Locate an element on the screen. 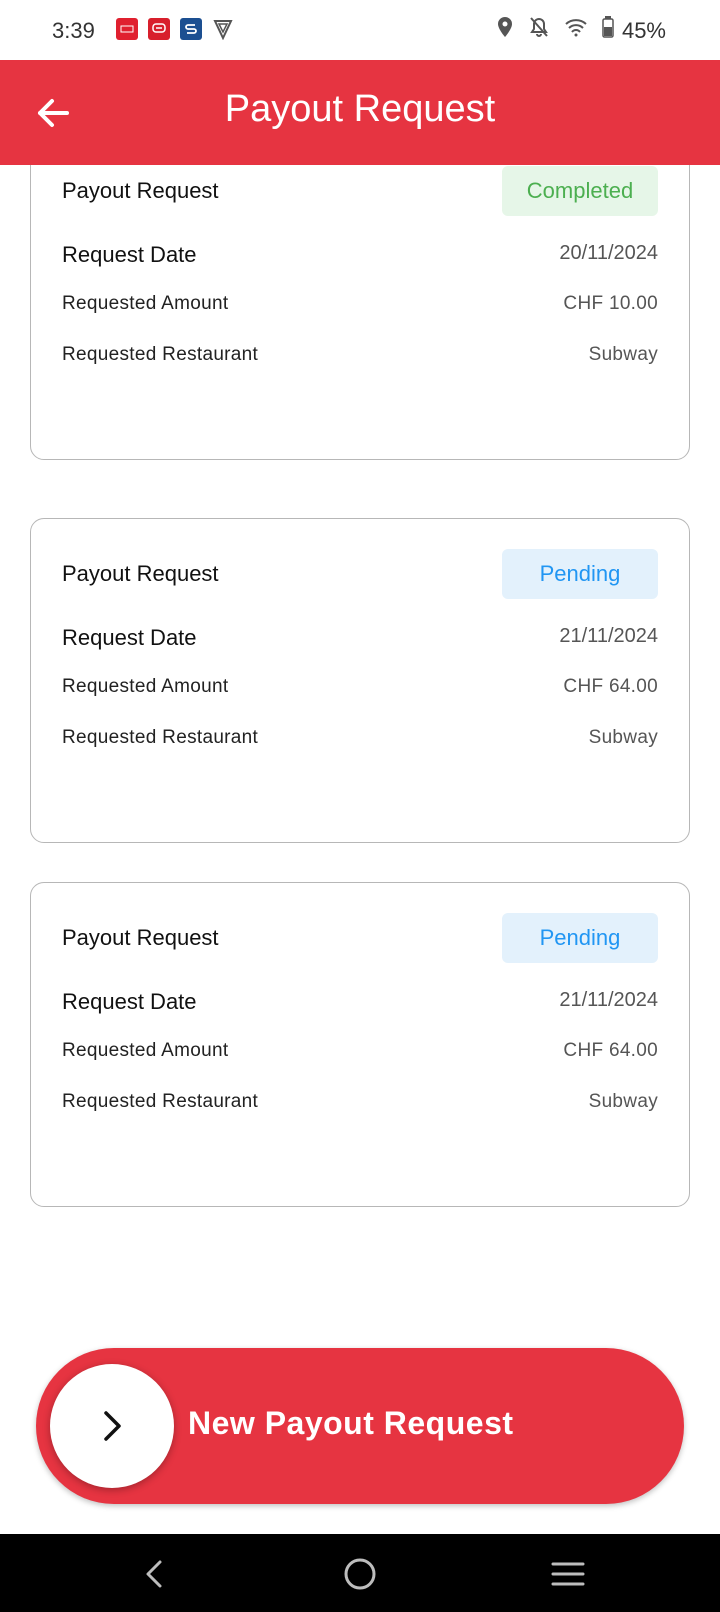 Image resolution: width=720 pixels, height=1612 pixels. back-nav-icon is located at coordinates (154, 1574).